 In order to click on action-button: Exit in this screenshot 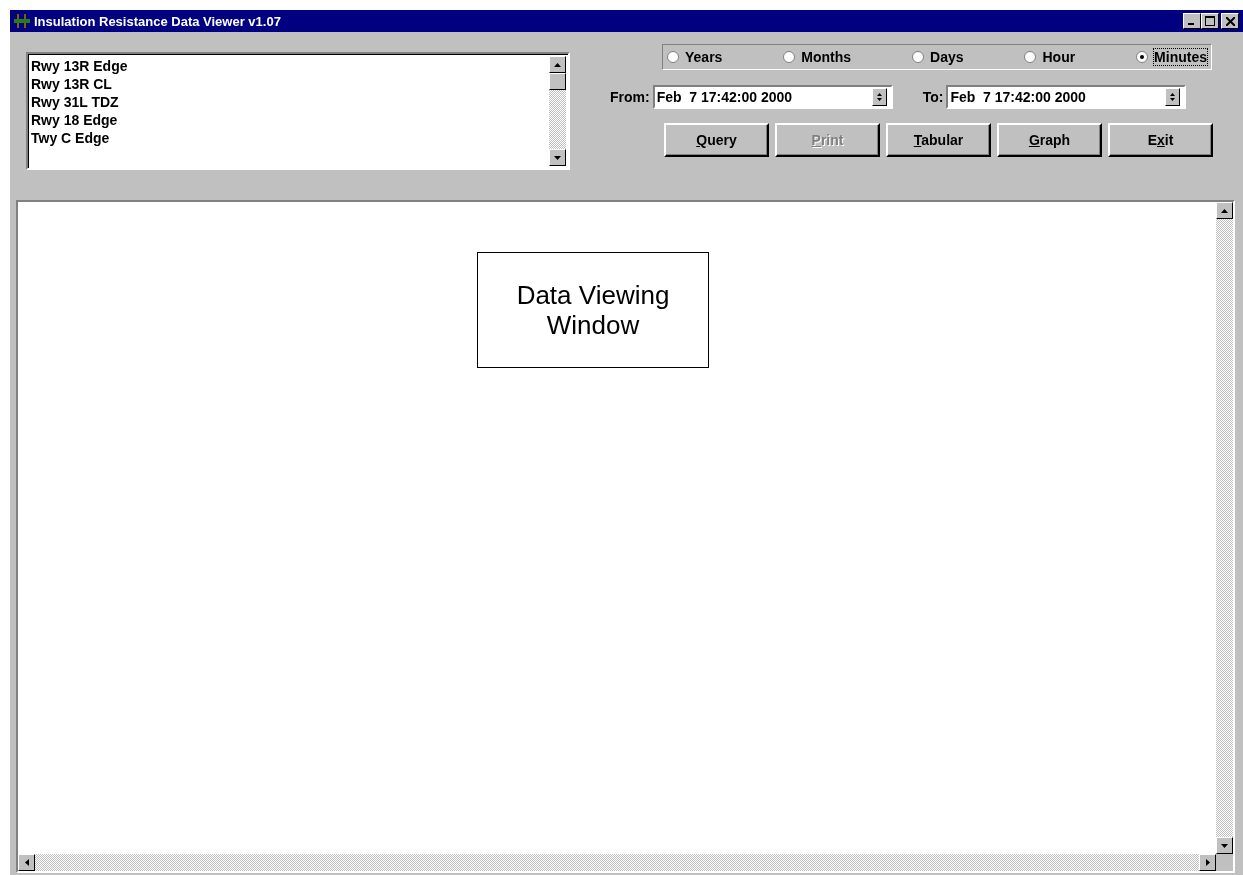, I will do `click(1160, 140)`.